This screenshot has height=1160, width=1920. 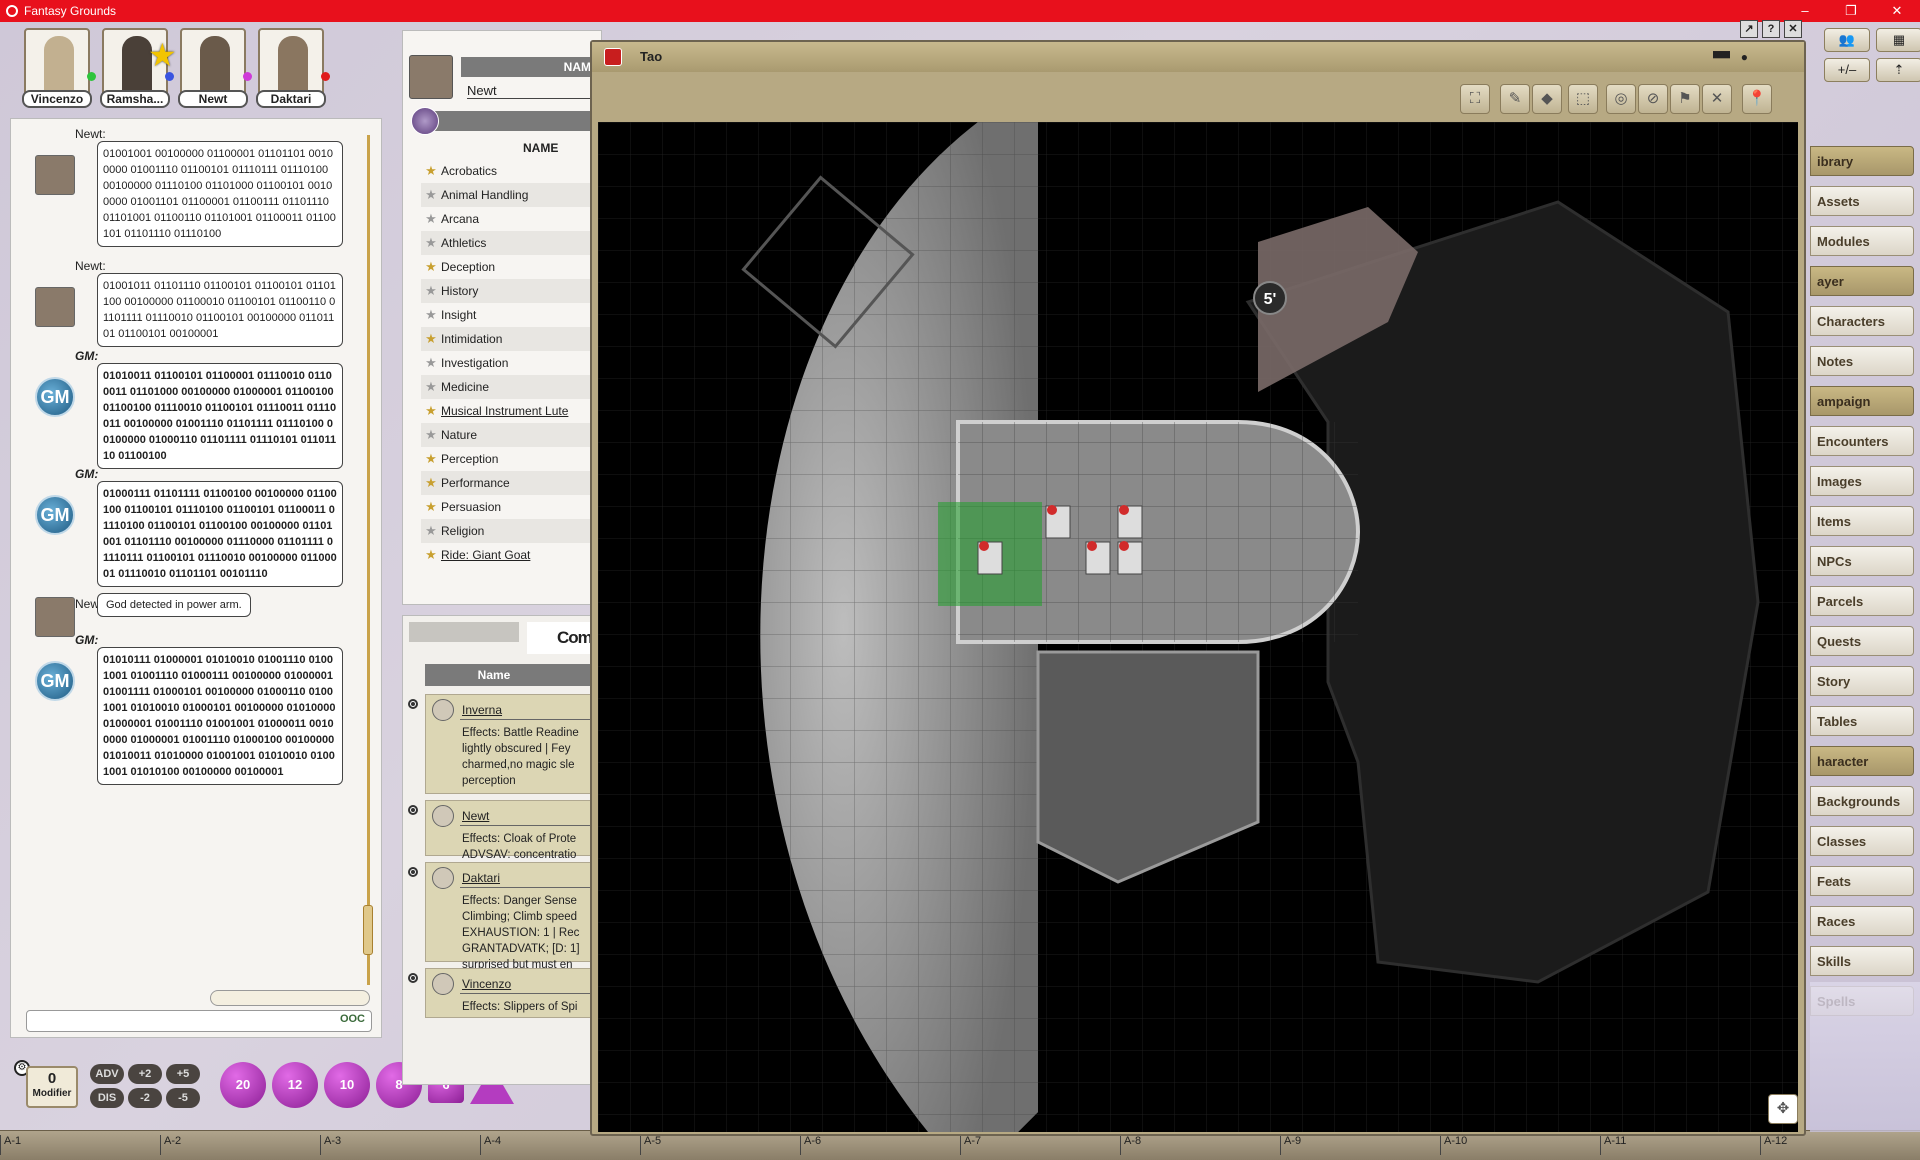 I want to click on hotkey-slot: A-8, so click(x=1130, y=1145).